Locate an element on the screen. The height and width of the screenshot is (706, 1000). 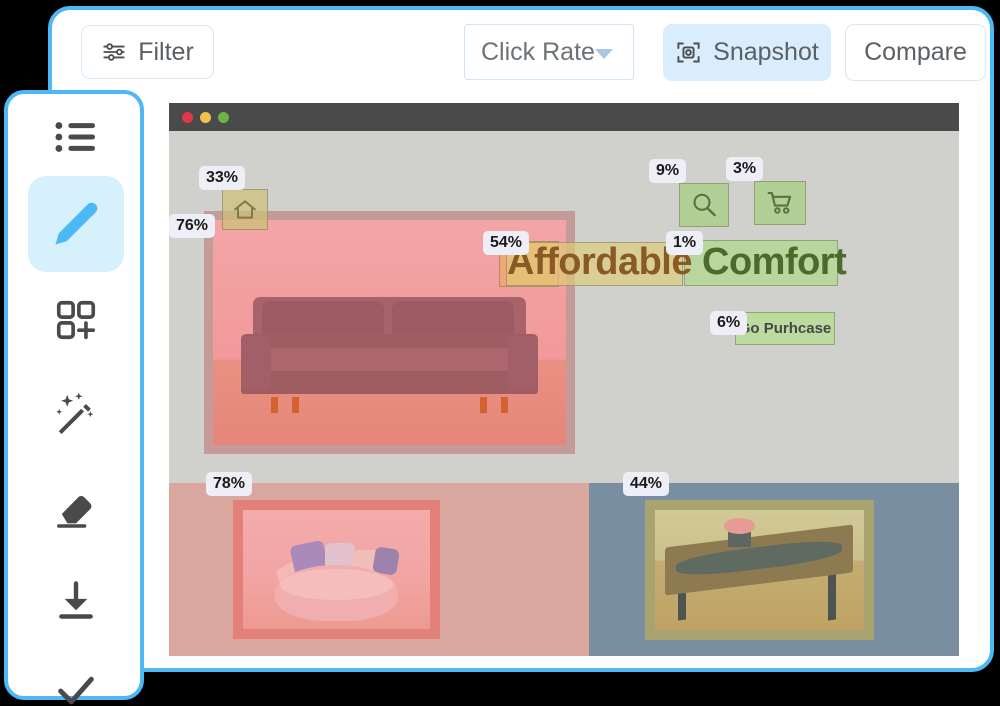
eraser-icon is located at coordinates (74, 512).